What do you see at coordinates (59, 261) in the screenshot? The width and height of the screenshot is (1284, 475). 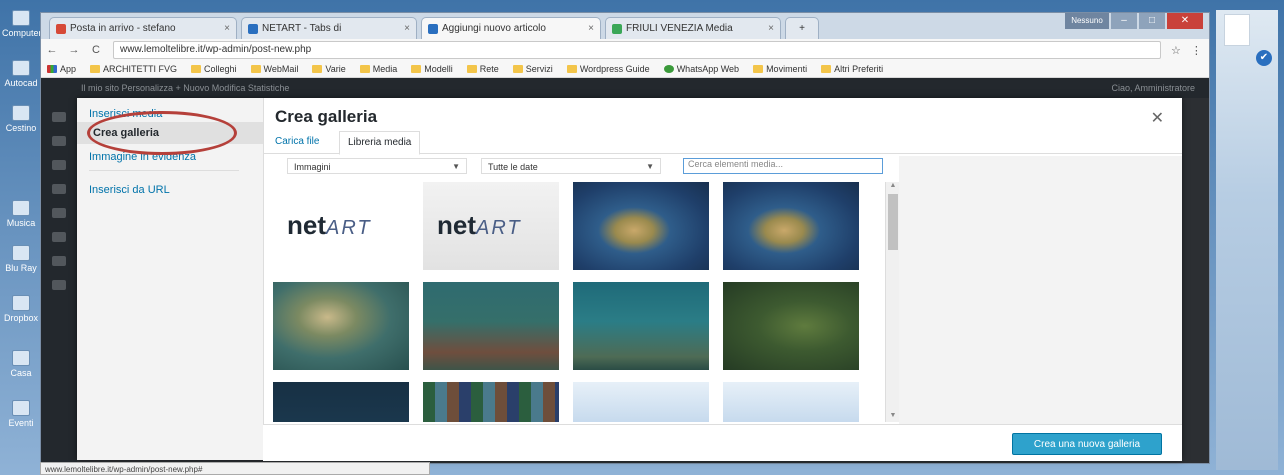 I see `plugins-icon` at bounding box center [59, 261].